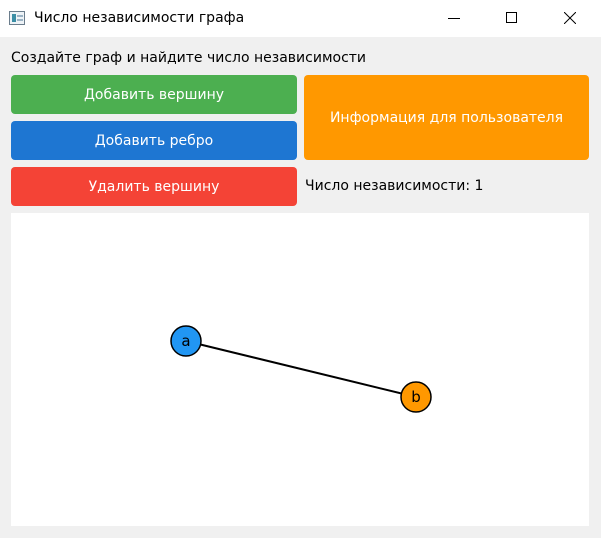  I want to click on graph-node-label: a, so click(185, 341).